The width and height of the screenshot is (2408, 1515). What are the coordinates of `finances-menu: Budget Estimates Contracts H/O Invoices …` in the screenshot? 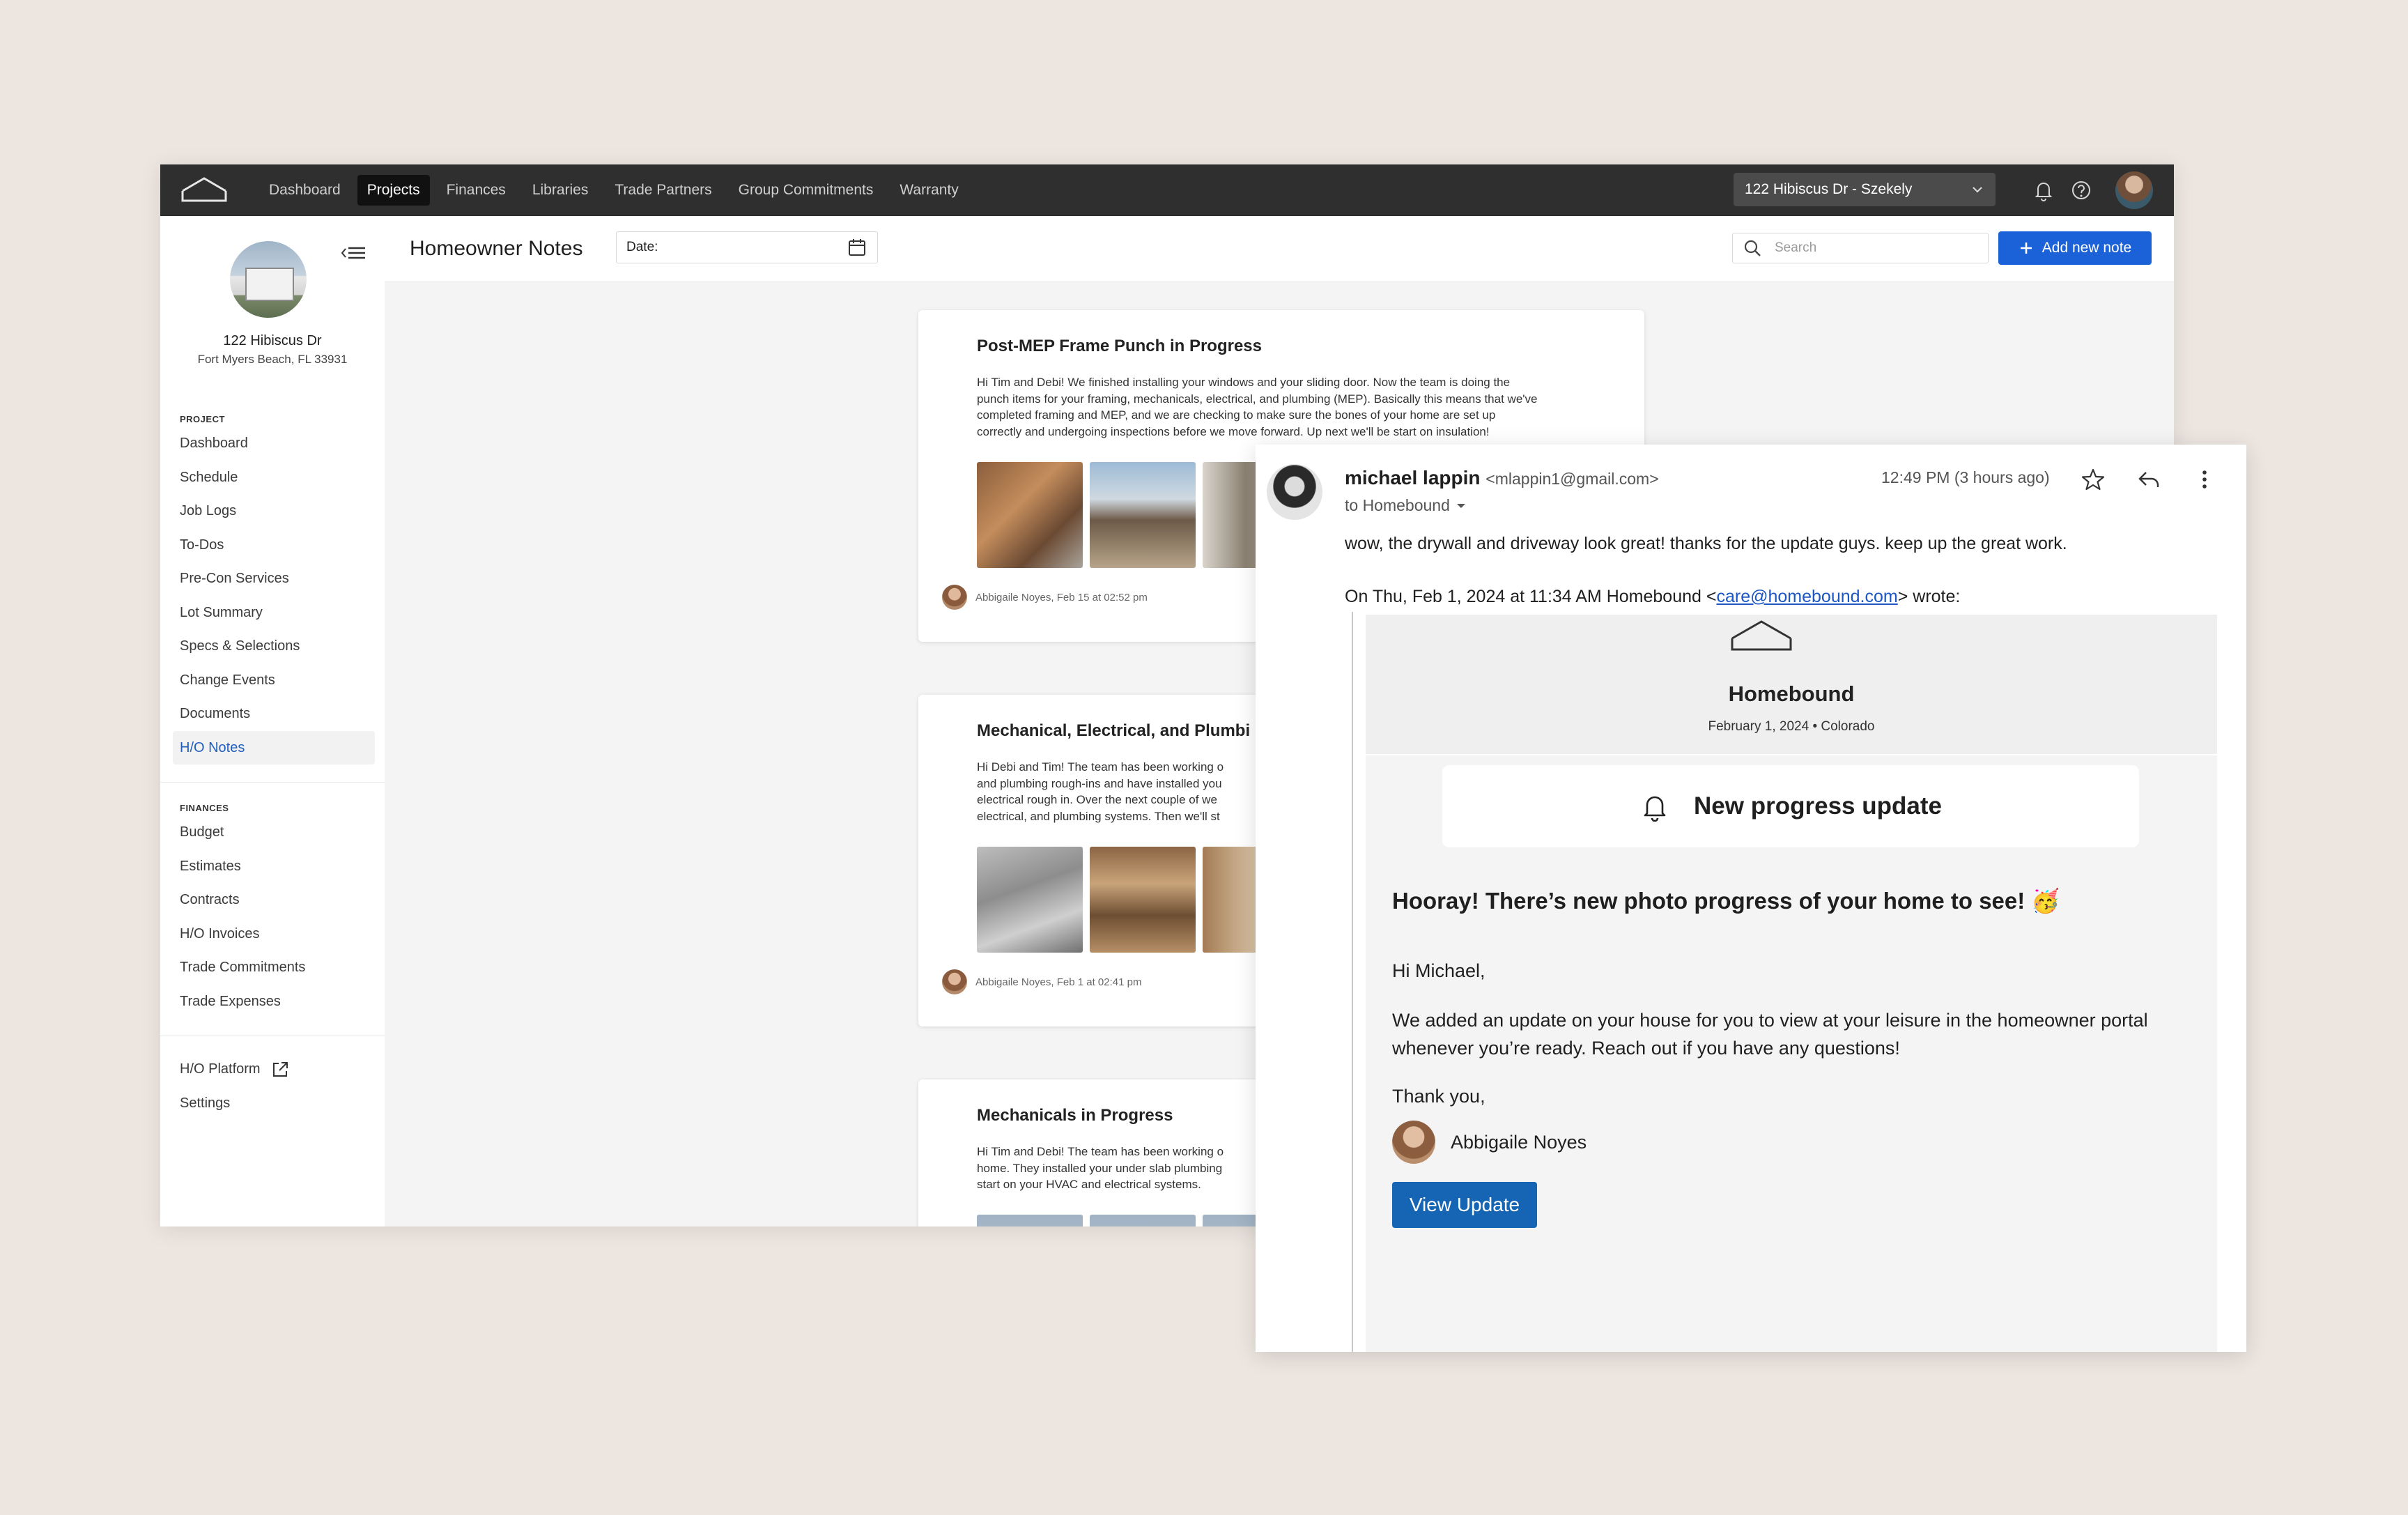 It's located at (277, 917).